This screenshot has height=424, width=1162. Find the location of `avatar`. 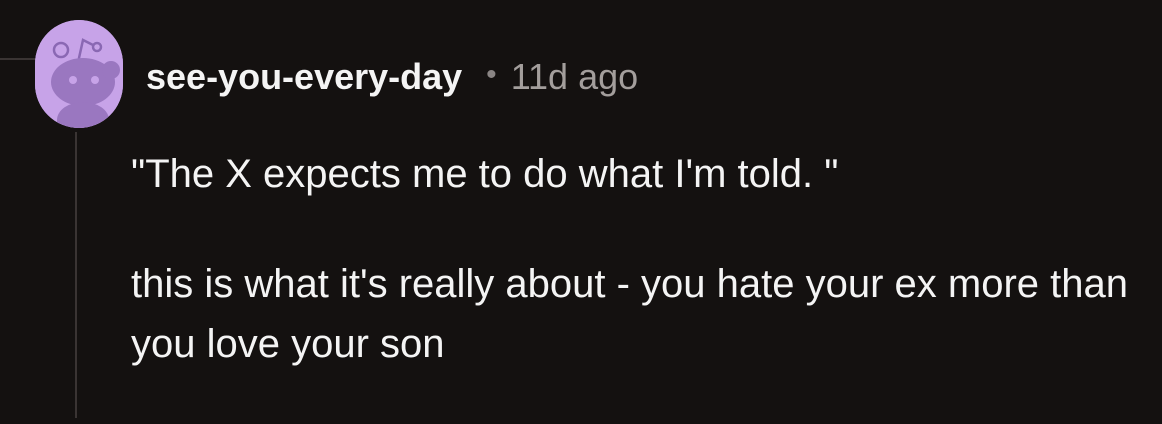

avatar is located at coordinates (79, 74).